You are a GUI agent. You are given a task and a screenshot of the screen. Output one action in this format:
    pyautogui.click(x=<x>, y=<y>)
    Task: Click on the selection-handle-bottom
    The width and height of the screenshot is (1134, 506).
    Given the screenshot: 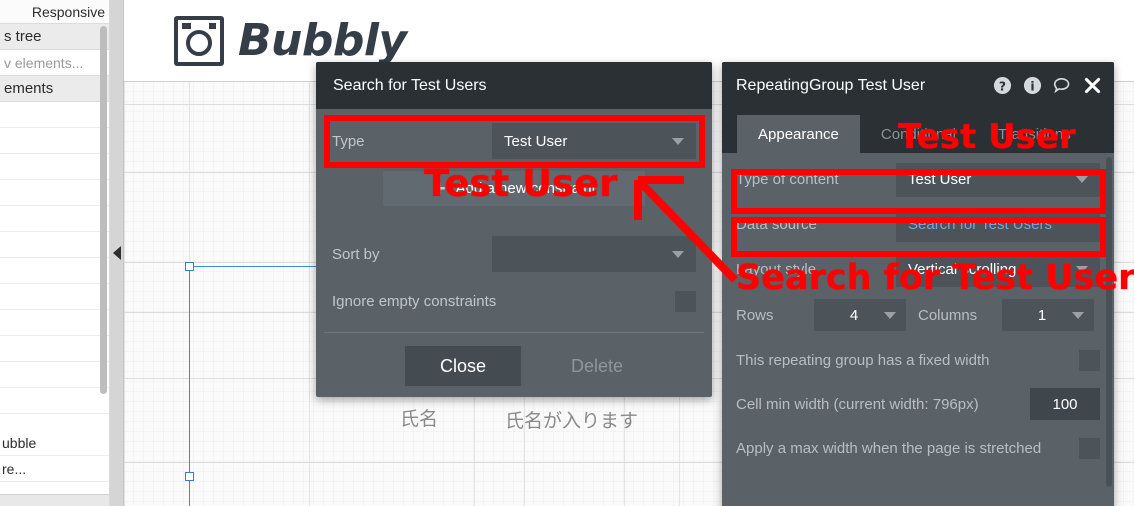 What is the action you would take?
    pyautogui.click(x=189, y=476)
    